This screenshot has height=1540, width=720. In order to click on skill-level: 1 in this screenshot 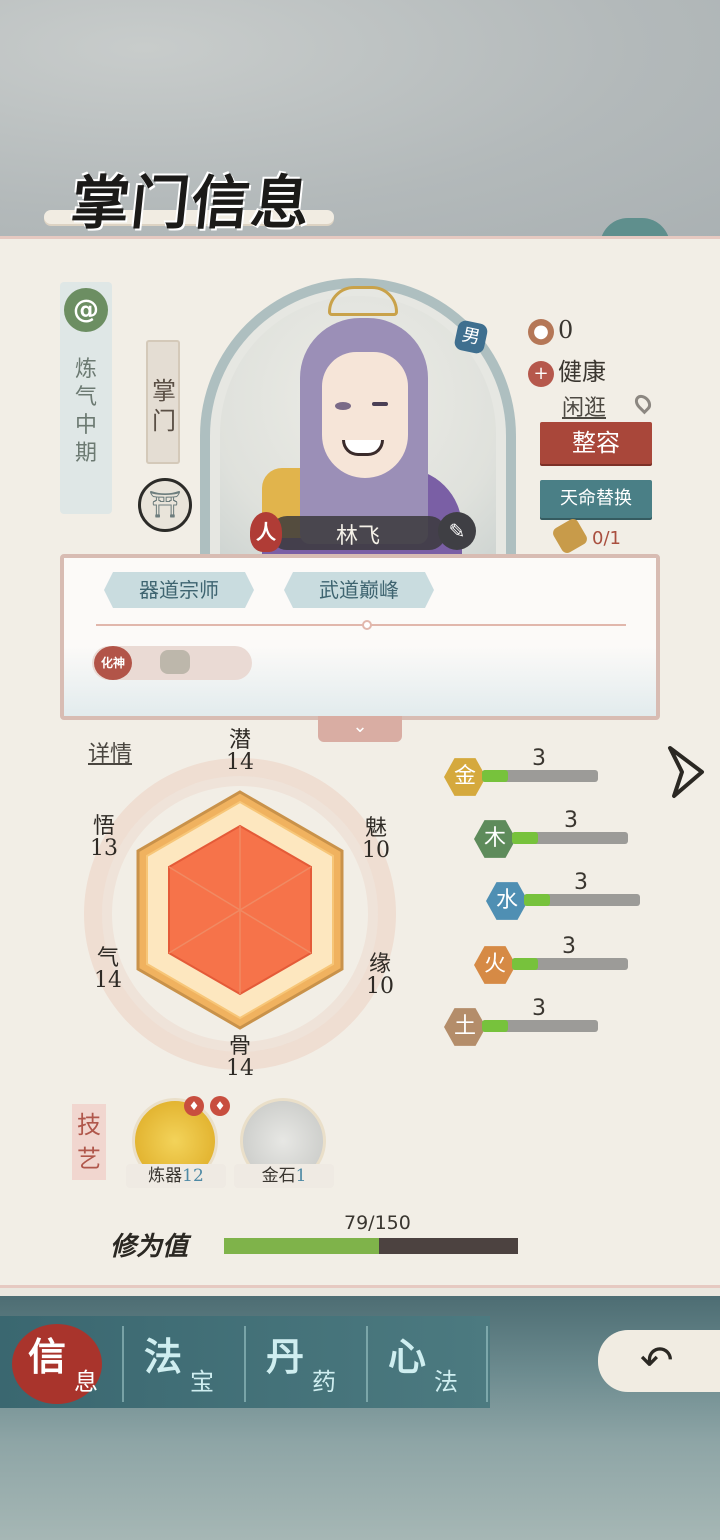, I will do `click(301, 1176)`.